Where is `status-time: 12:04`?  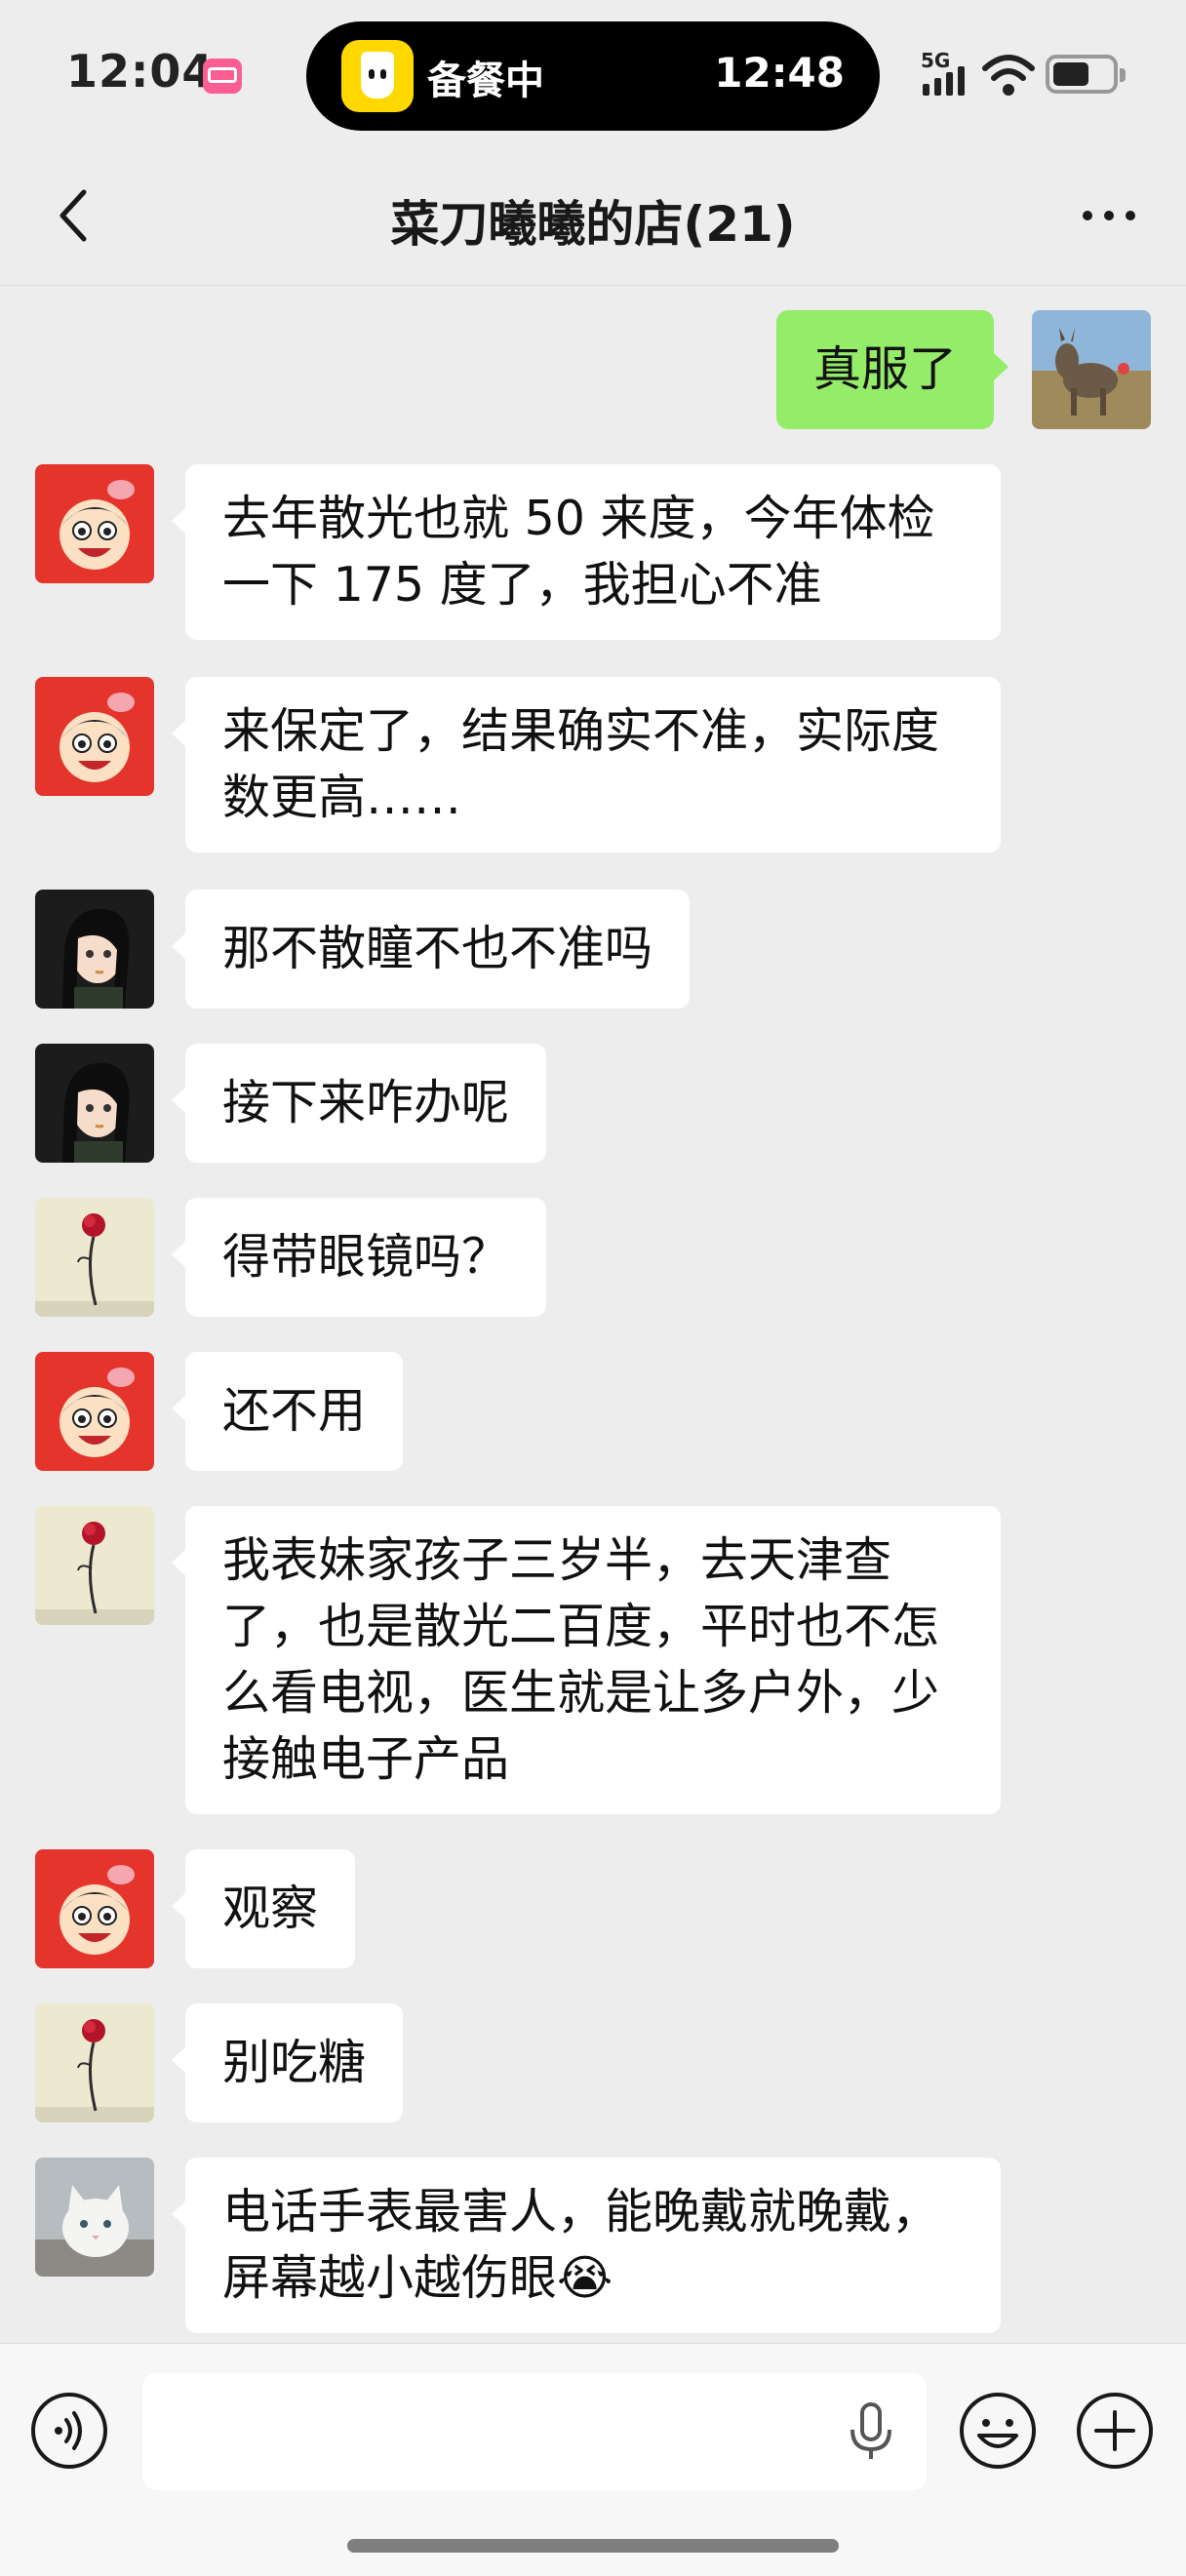 status-time: 12:04 is located at coordinates (140, 71).